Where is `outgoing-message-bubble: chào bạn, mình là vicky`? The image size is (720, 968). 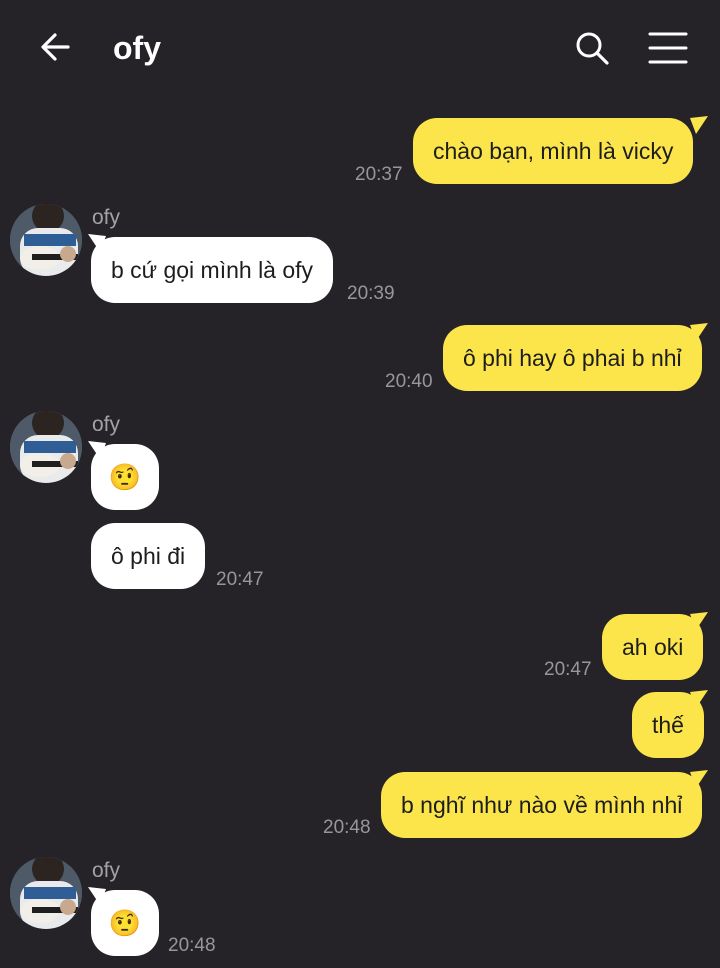 outgoing-message-bubble: chào bạn, mình là vicky is located at coordinates (553, 151).